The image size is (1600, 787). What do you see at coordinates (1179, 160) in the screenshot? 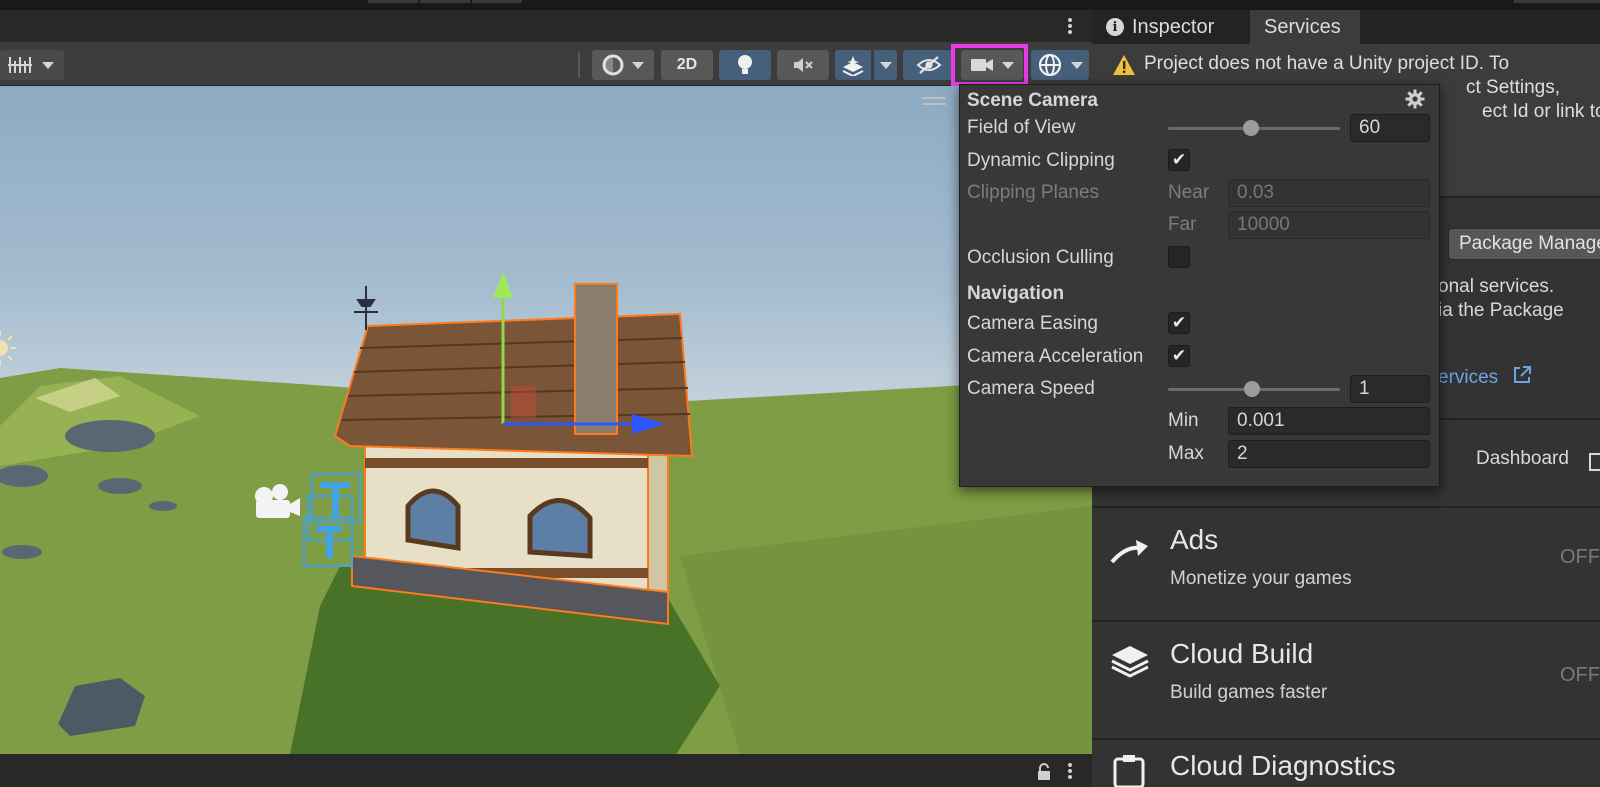
I see `dynamic-clipping-checkbox: ✔` at bounding box center [1179, 160].